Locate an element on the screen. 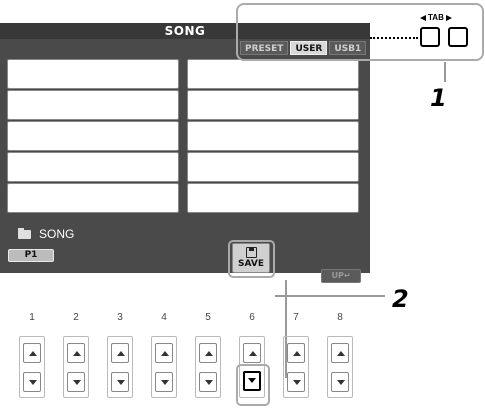 This screenshot has width=485, height=418. tab-legend: TAB is located at coordinates (436, 17).